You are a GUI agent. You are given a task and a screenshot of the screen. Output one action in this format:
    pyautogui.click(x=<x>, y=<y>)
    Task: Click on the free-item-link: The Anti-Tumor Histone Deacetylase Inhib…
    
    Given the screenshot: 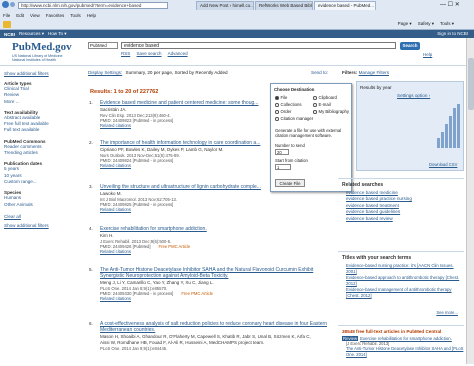 What is the action you would take?
    pyautogui.click(x=405, y=351)
    